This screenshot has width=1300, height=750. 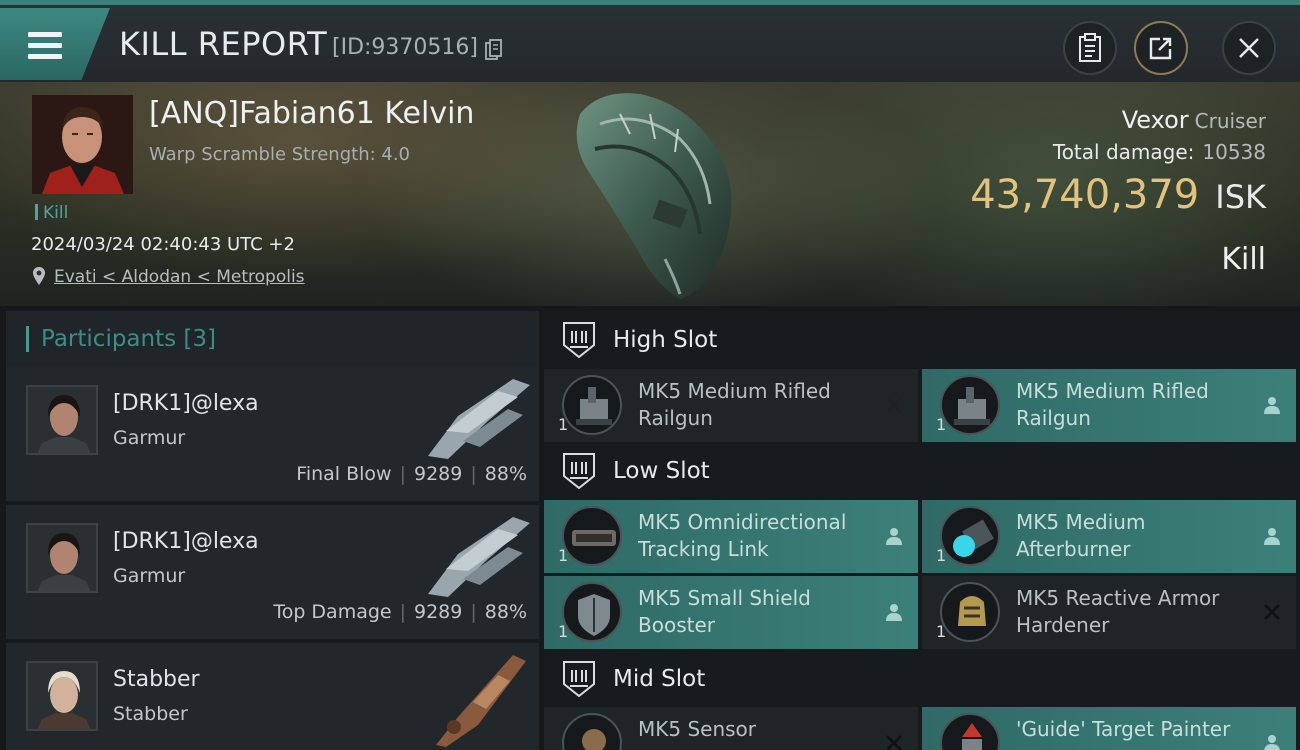 What do you see at coordinates (156, 679) in the screenshot?
I see `participant-name: Stabber` at bounding box center [156, 679].